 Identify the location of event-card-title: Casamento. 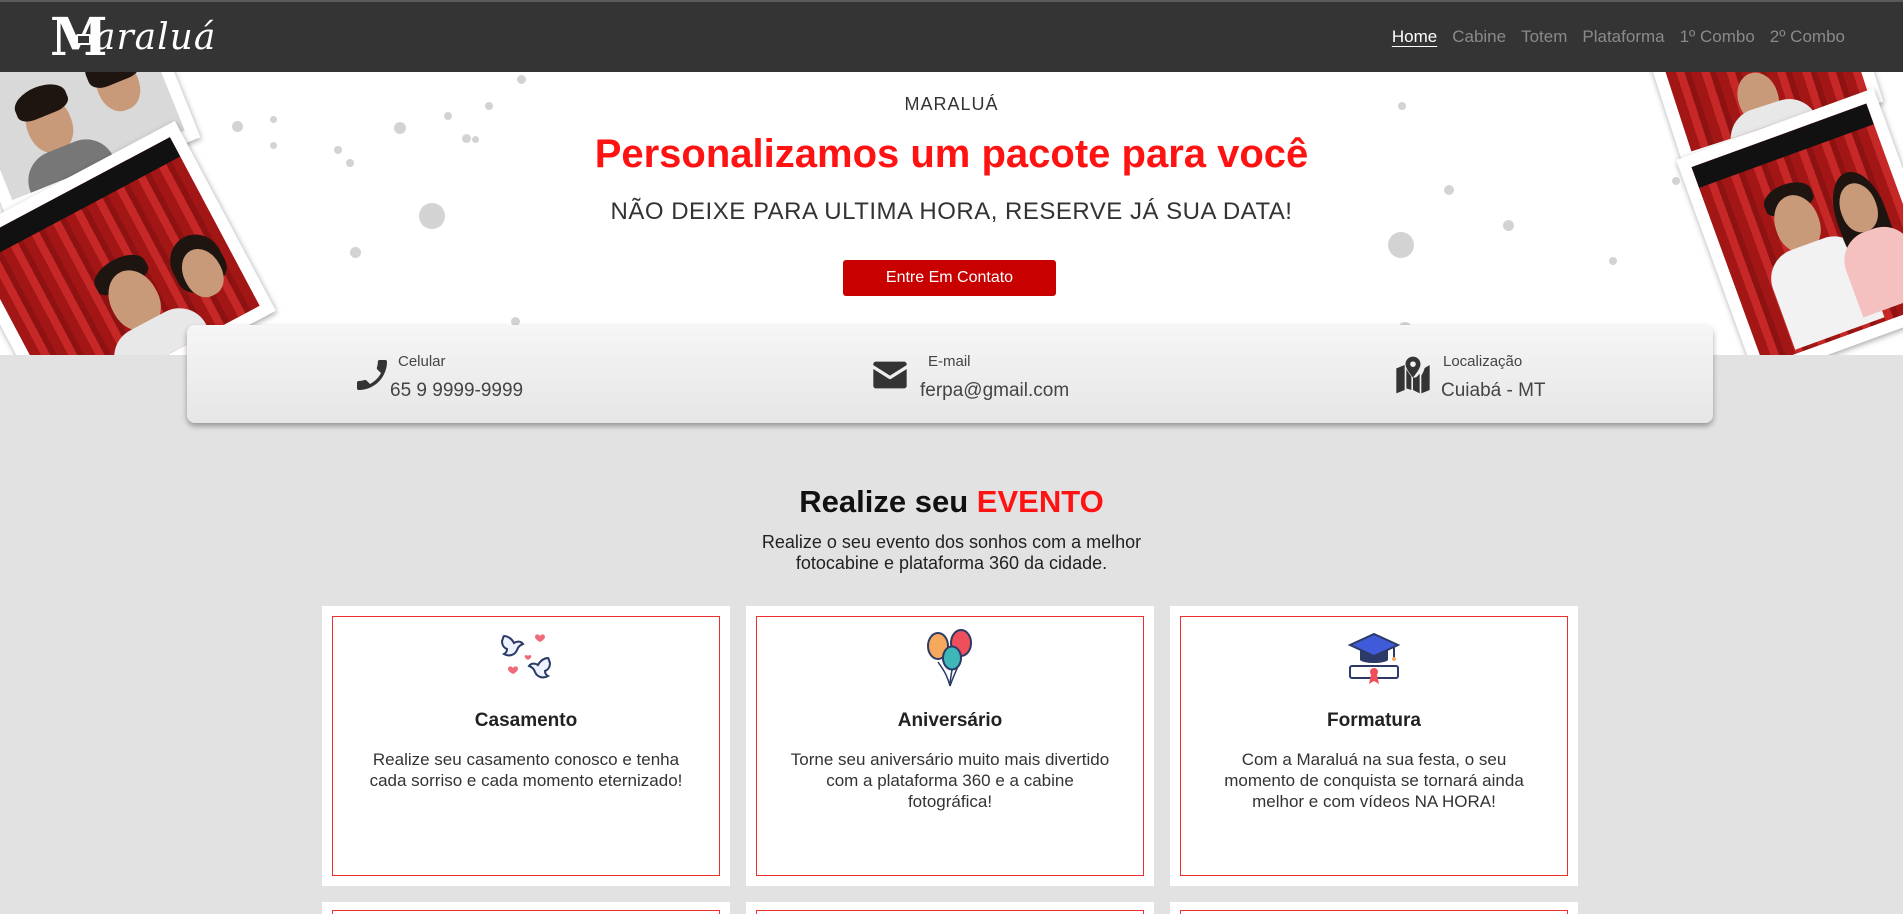
(526, 720).